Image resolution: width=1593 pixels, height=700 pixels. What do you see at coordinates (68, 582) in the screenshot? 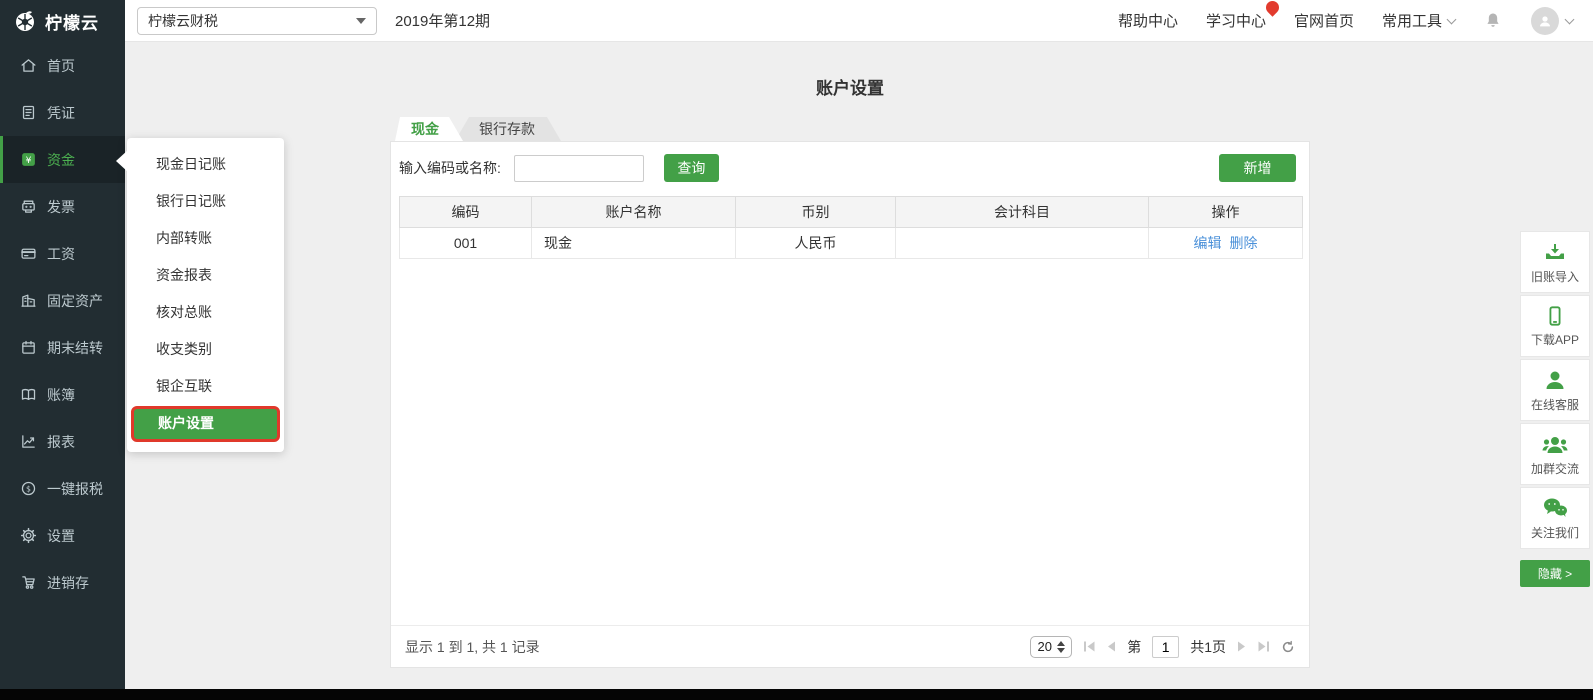
I see `sidebar-item-label: 进销存` at bounding box center [68, 582].